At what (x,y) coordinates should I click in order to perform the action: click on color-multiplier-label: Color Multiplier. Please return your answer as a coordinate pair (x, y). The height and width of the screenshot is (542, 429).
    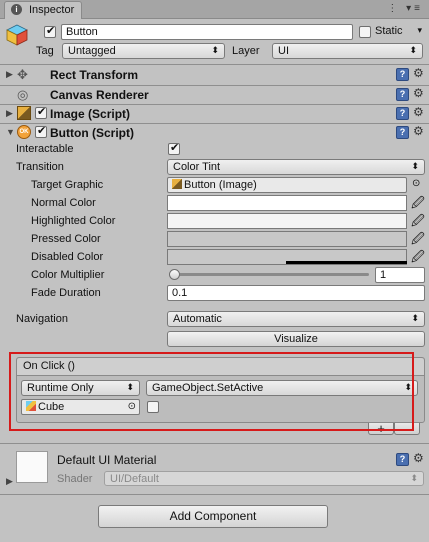
    Looking at the image, I should click on (68, 275).